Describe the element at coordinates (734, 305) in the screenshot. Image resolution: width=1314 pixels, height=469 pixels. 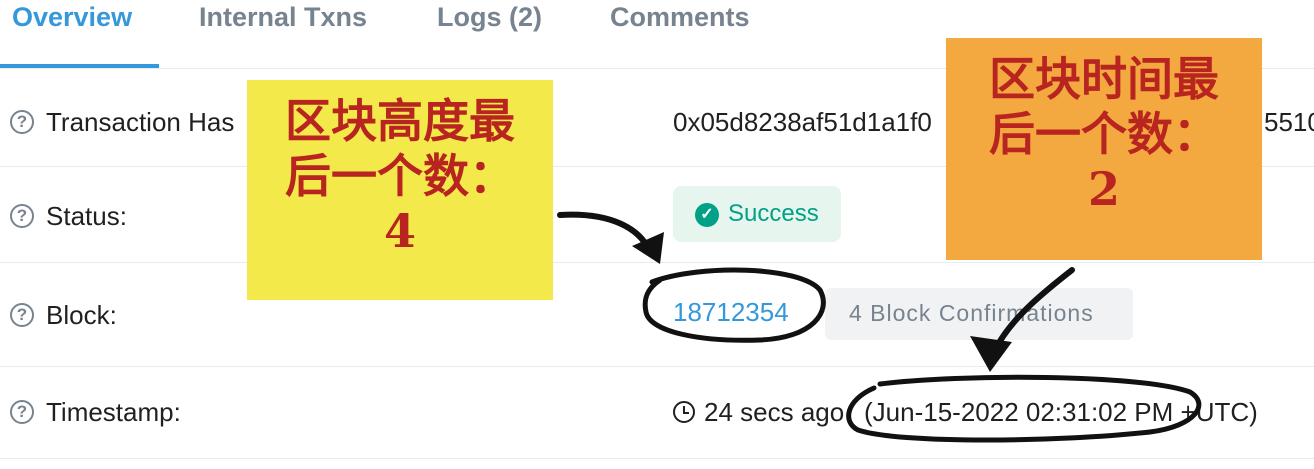
I see `circle-around-block-number` at that location.